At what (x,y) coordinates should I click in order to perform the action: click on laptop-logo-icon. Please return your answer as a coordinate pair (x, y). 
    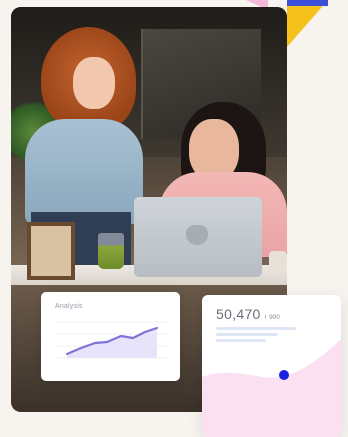
    Looking at the image, I should click on (197, 235).